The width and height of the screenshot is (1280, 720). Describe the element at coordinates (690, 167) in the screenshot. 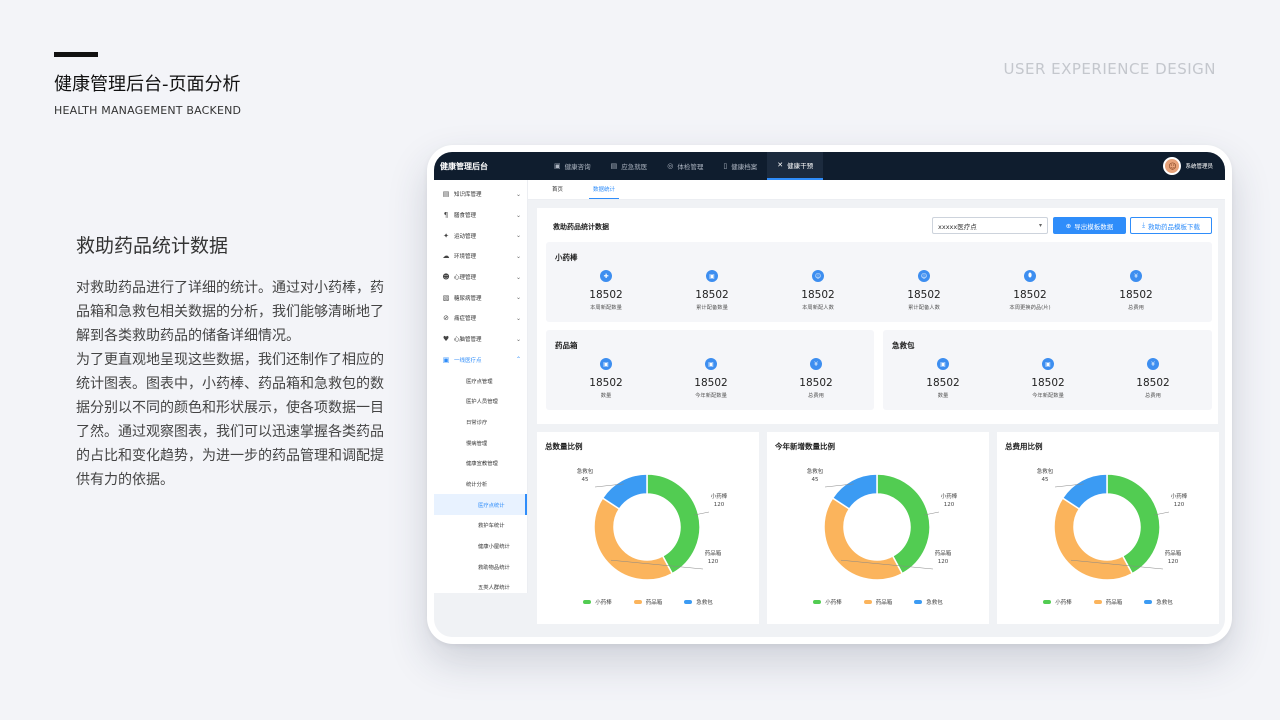

I see `nav-item-label: 体检管理` at that location.